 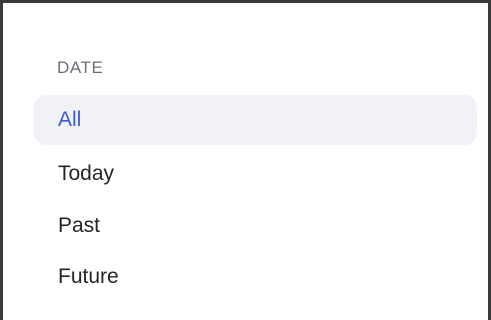 What do you see at coordinates (88, 276) in the screenshot?
I see `date-option-label: Future` at bounding box center [88, 276].